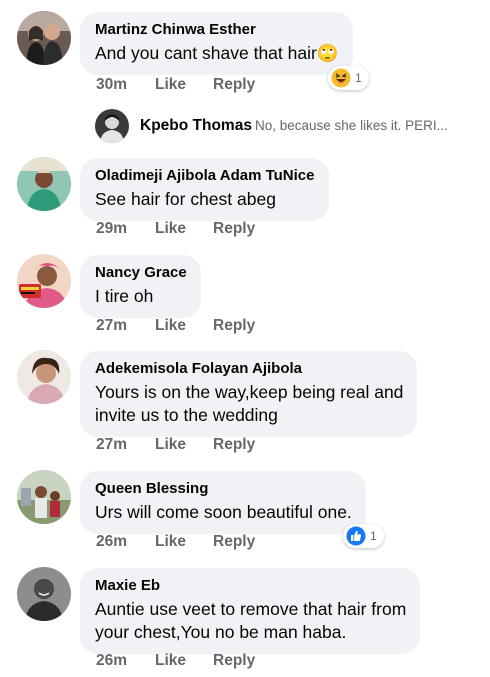 The width and height of the screenshot is (490, 677). I want to click on comment-author: Nancy Grace, so click(141, 273).